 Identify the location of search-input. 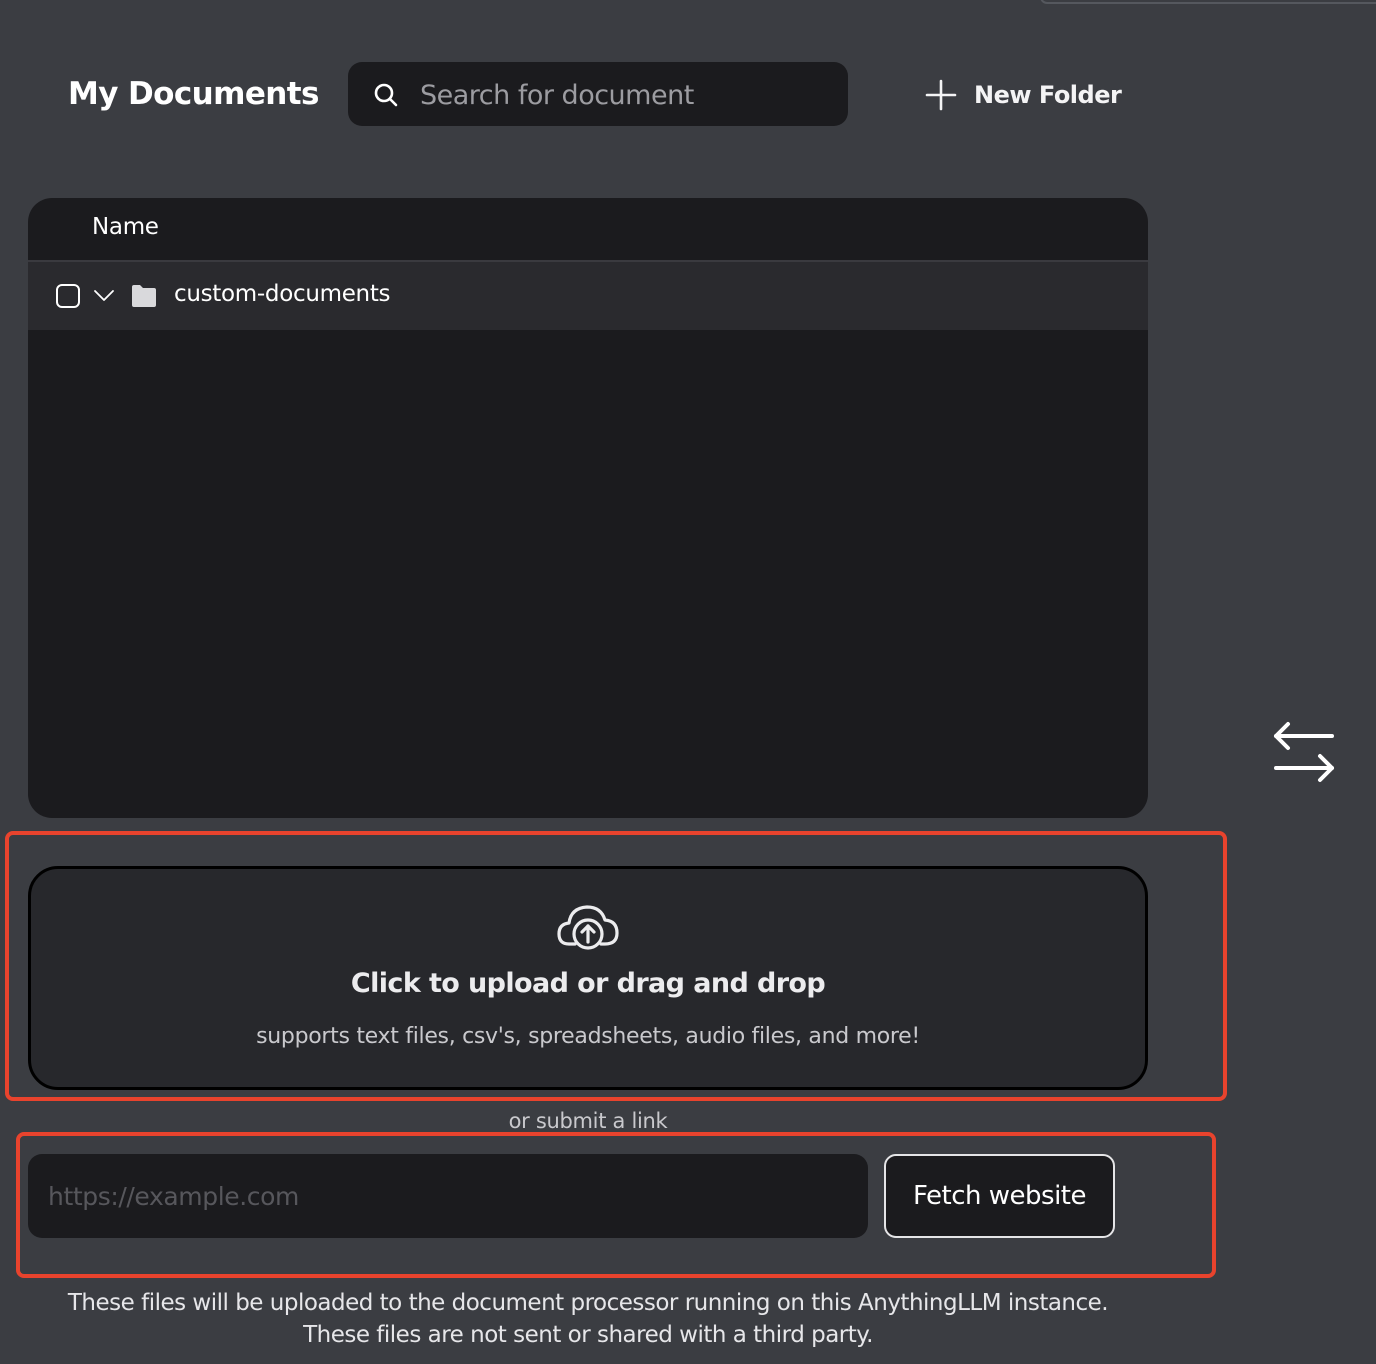
(625, 95).